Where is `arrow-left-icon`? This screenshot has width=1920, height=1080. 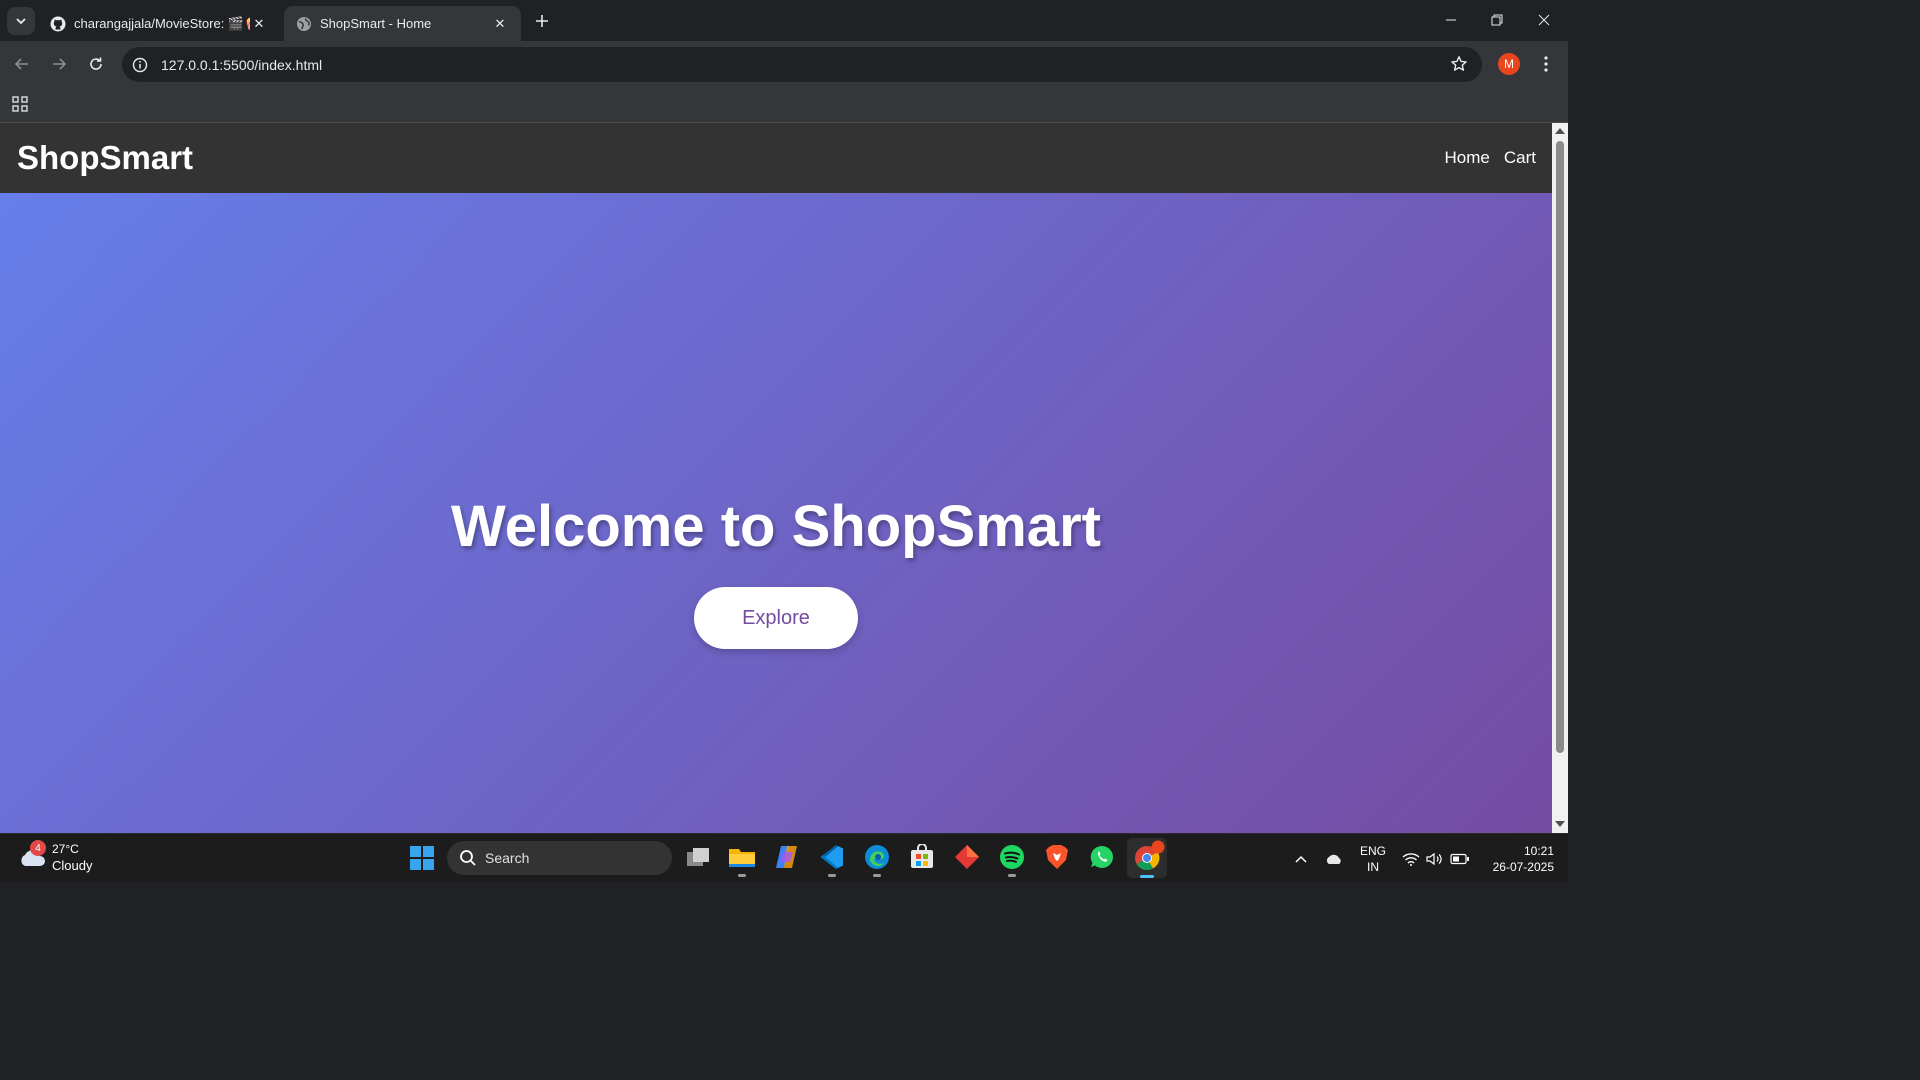
arrow-left-icon is located at coordinates (21, 64).